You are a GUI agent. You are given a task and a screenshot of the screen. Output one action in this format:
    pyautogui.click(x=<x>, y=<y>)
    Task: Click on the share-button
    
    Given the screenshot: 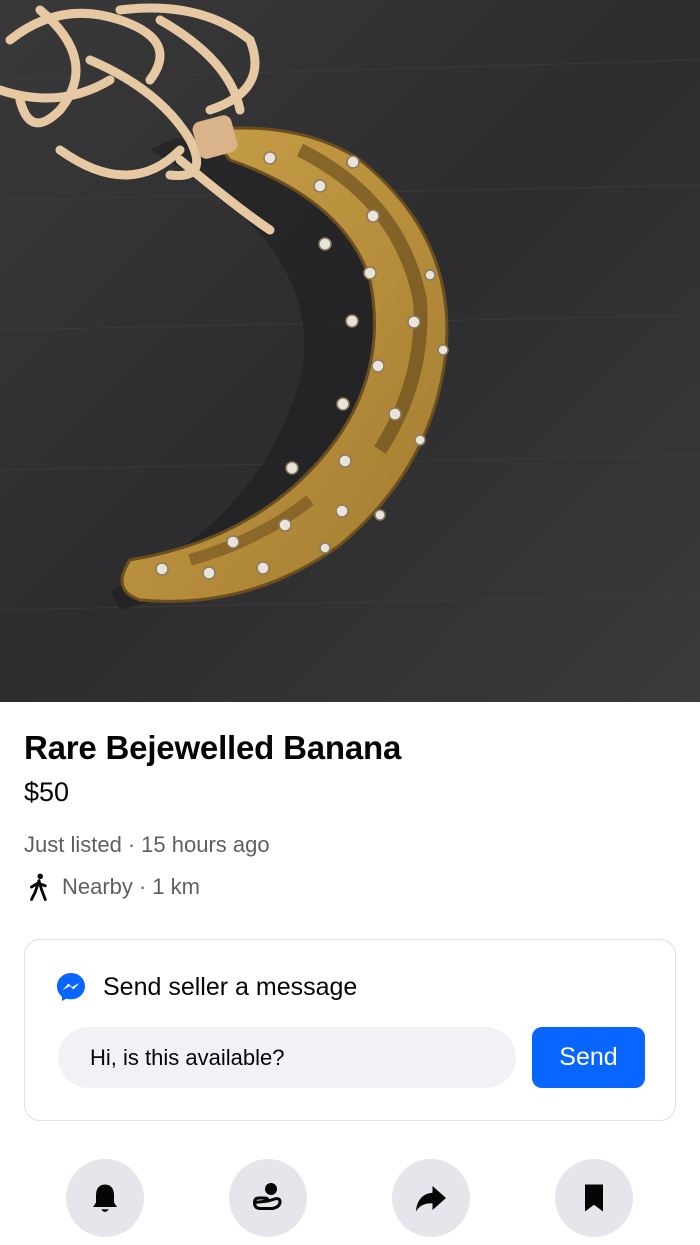 What is the action you would take?
    pyautogui.click(x=431, y=1198)
    